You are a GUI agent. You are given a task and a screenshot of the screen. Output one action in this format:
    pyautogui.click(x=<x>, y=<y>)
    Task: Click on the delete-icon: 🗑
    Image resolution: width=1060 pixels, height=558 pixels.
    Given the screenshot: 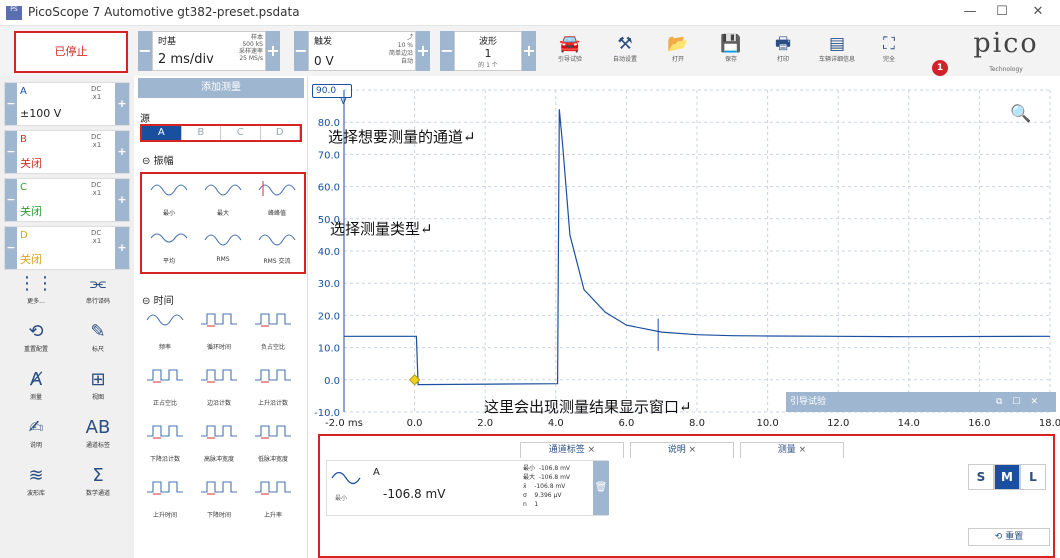 What is the action you would take?
    pyautogui.click(x=601, y=488)
    